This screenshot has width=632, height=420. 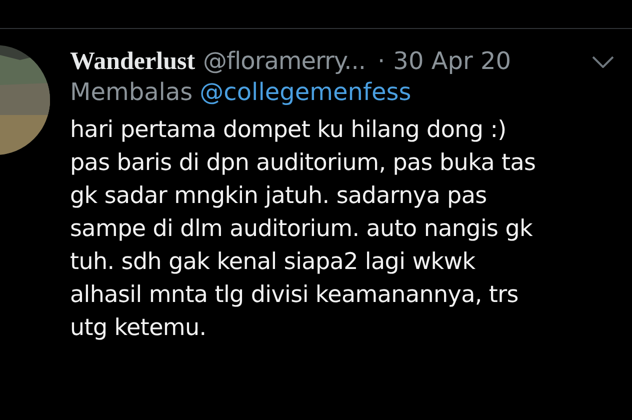 I want to click on chevron-down-icon, so click(x=603, y=62).